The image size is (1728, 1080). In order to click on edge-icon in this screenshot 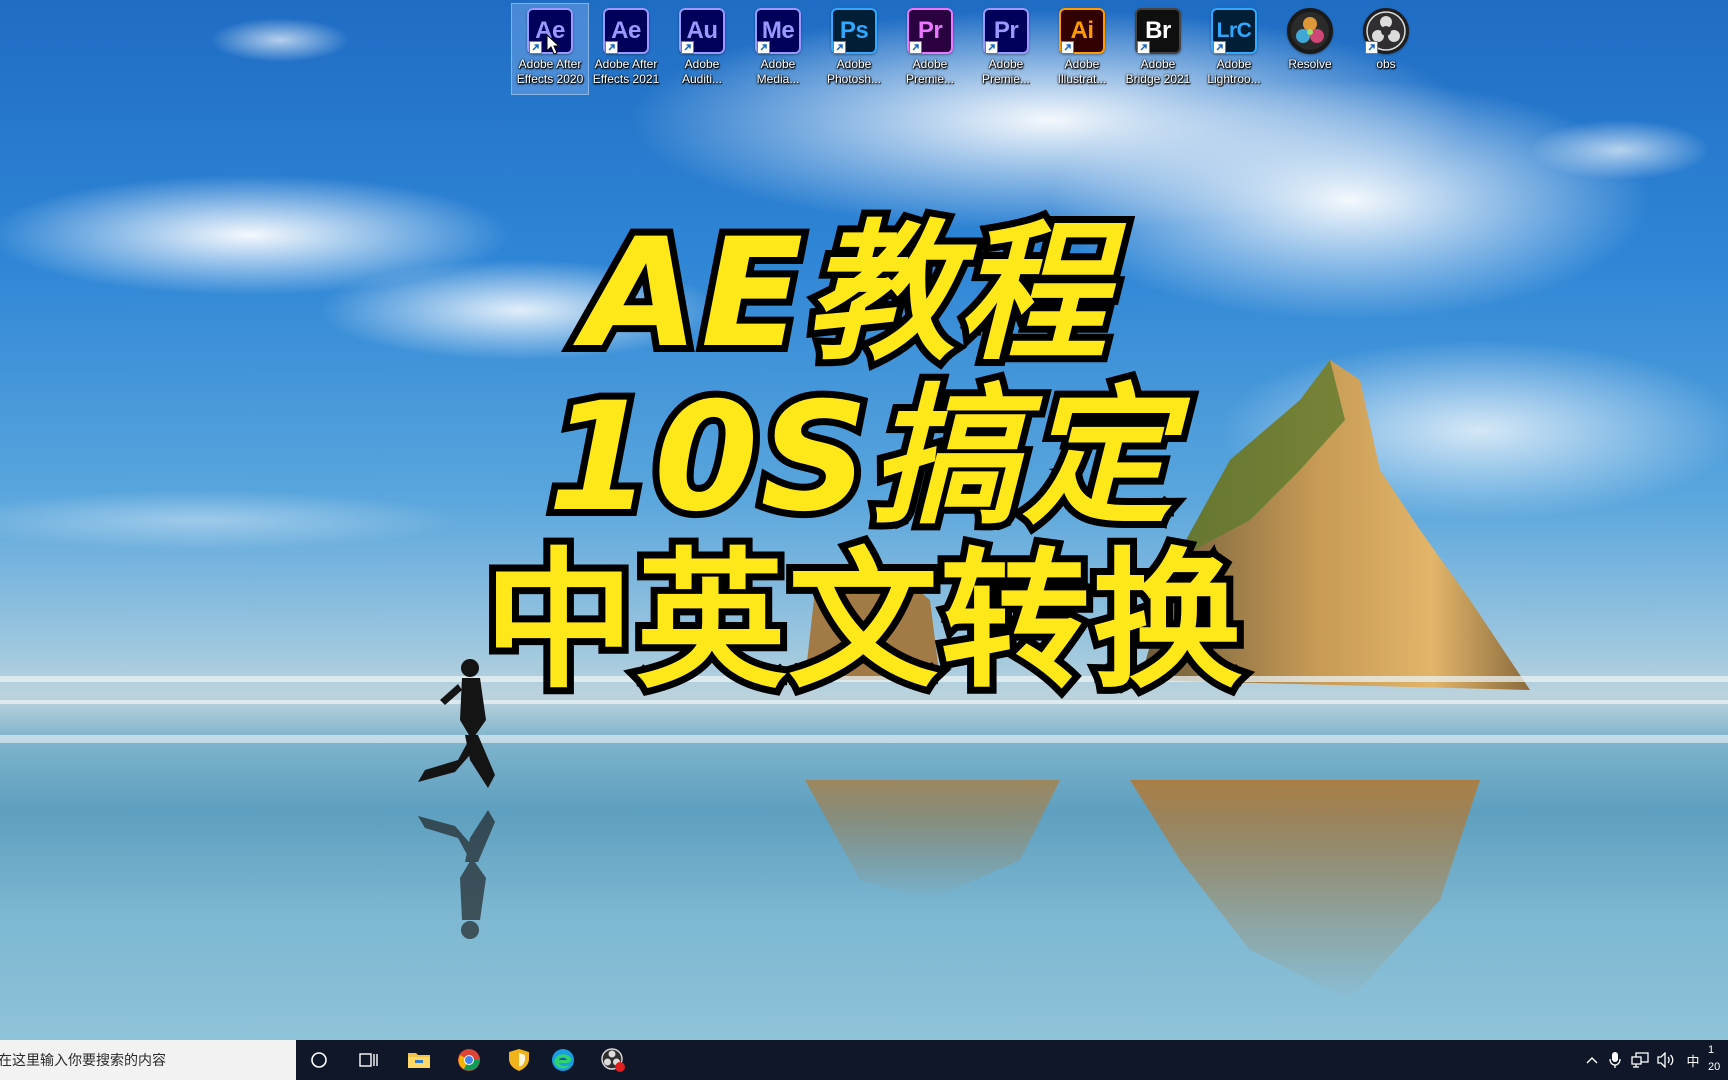, I will do `click(563, 1060)`.